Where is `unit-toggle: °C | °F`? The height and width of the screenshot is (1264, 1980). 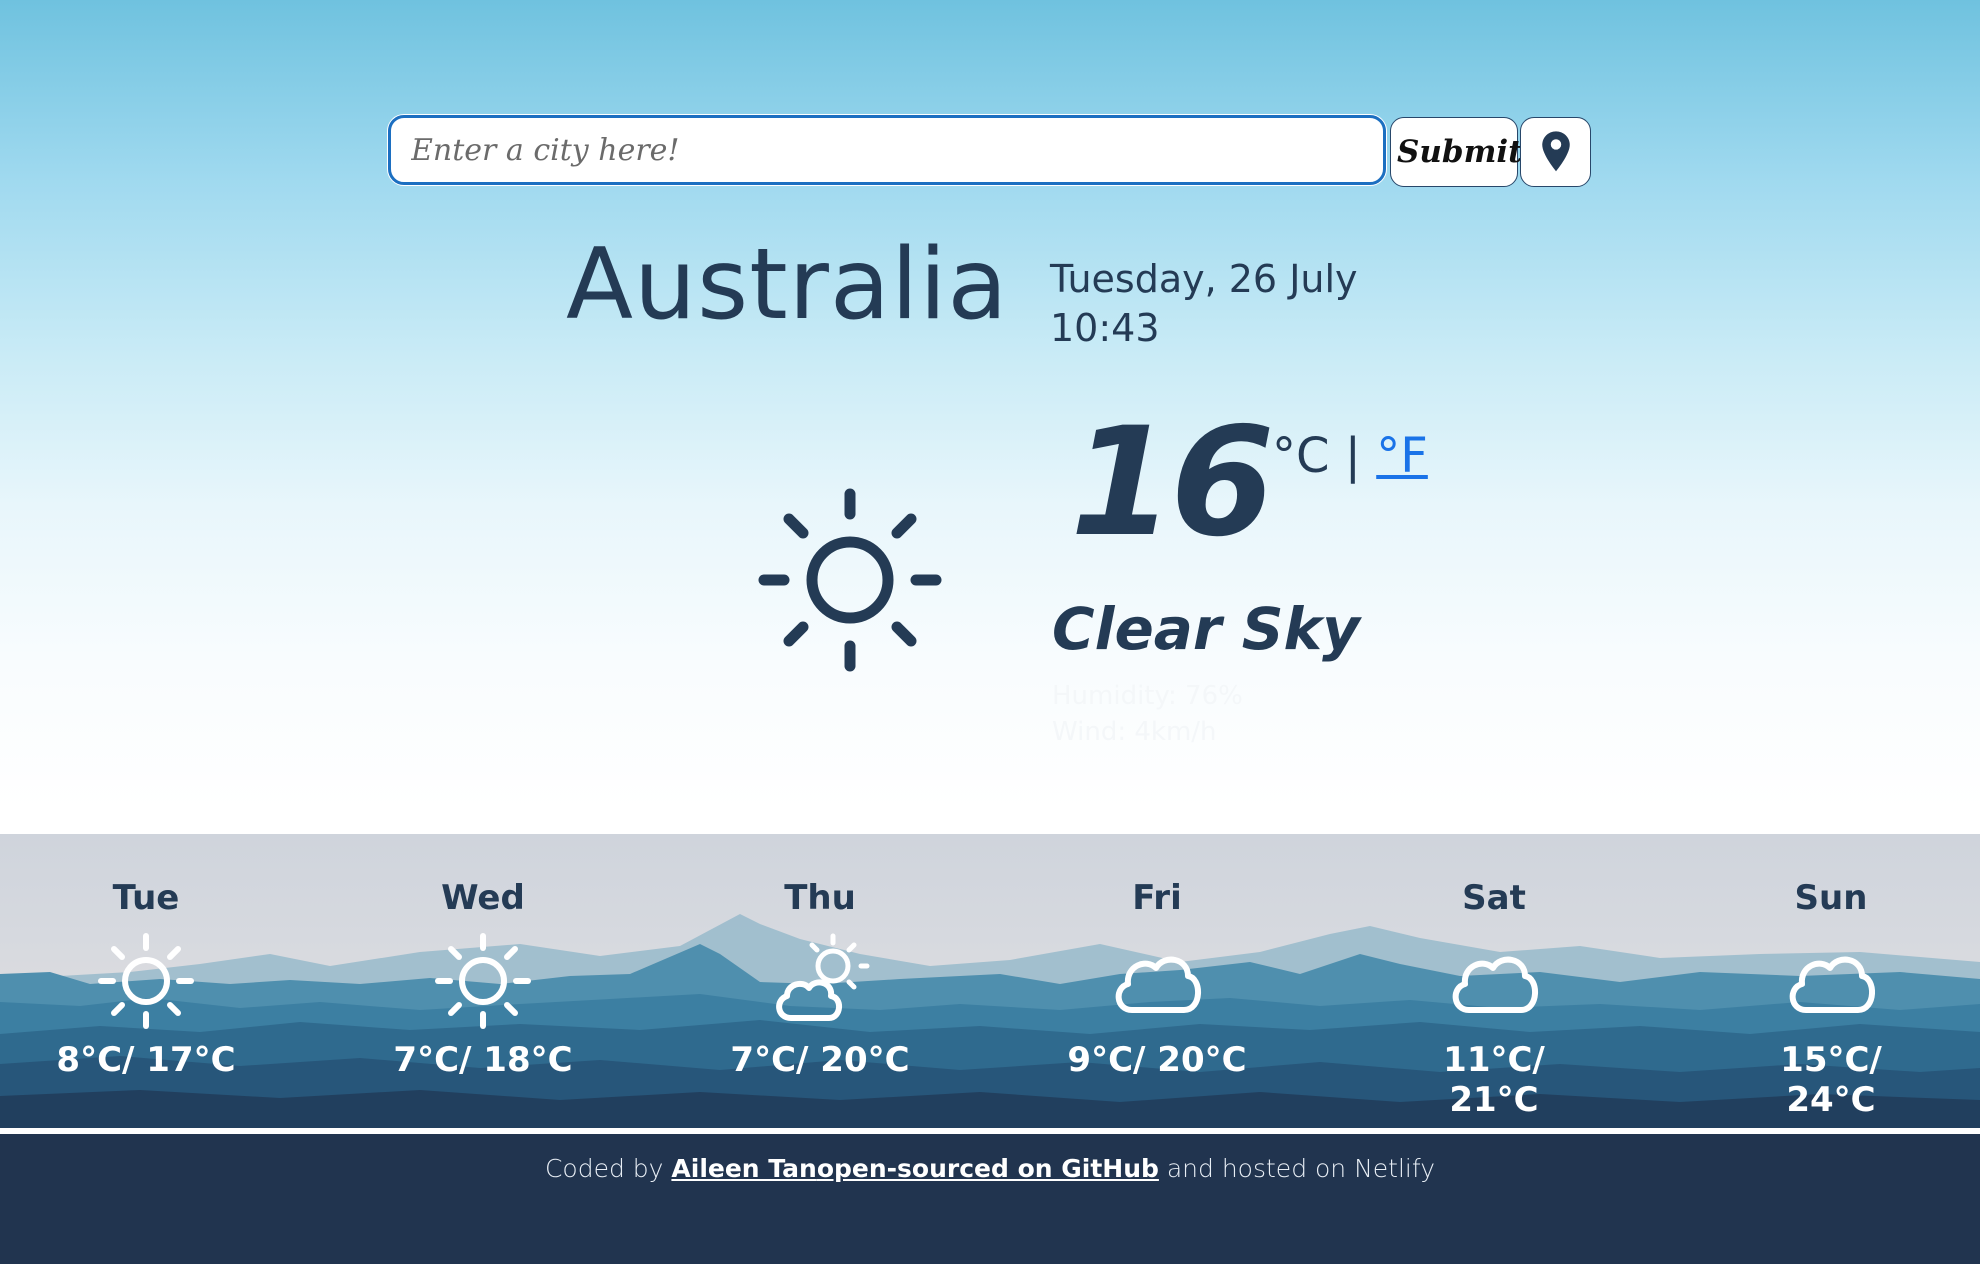 unit-toggle: °C | °F is located at coordinates (1350, 456).